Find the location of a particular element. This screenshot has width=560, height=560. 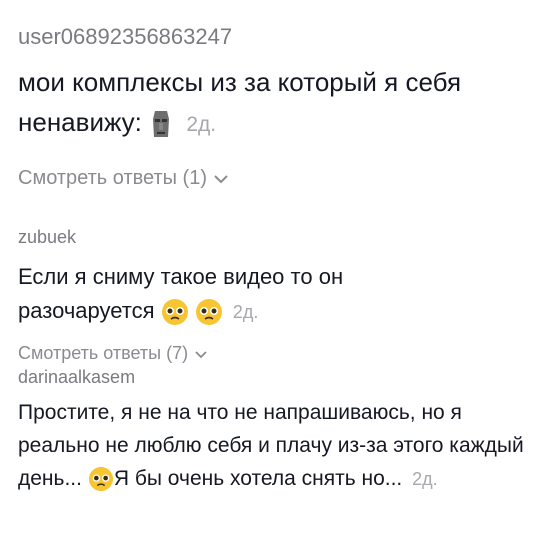

moai-icon is located at coordinates (161, 124).